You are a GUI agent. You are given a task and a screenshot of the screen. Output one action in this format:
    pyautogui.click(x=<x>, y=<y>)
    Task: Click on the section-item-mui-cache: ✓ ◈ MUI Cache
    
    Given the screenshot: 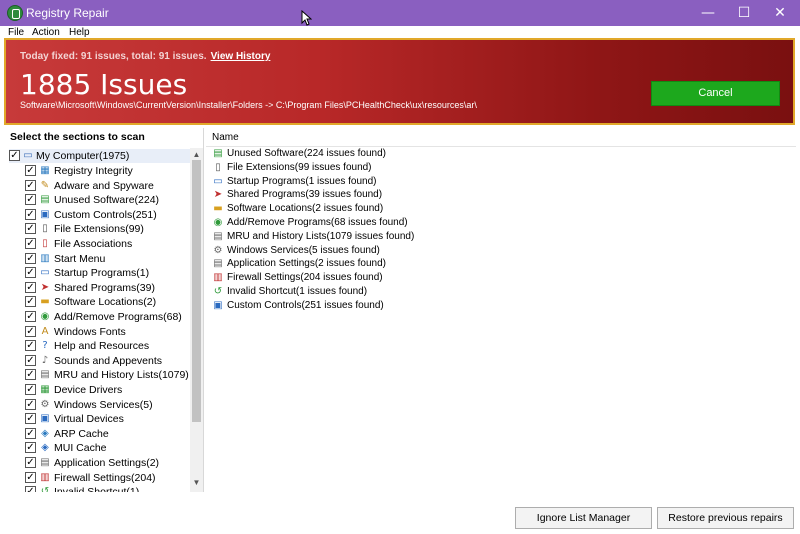 What is the action you would take?
    pyautogui.click(x=110, y=448)
    